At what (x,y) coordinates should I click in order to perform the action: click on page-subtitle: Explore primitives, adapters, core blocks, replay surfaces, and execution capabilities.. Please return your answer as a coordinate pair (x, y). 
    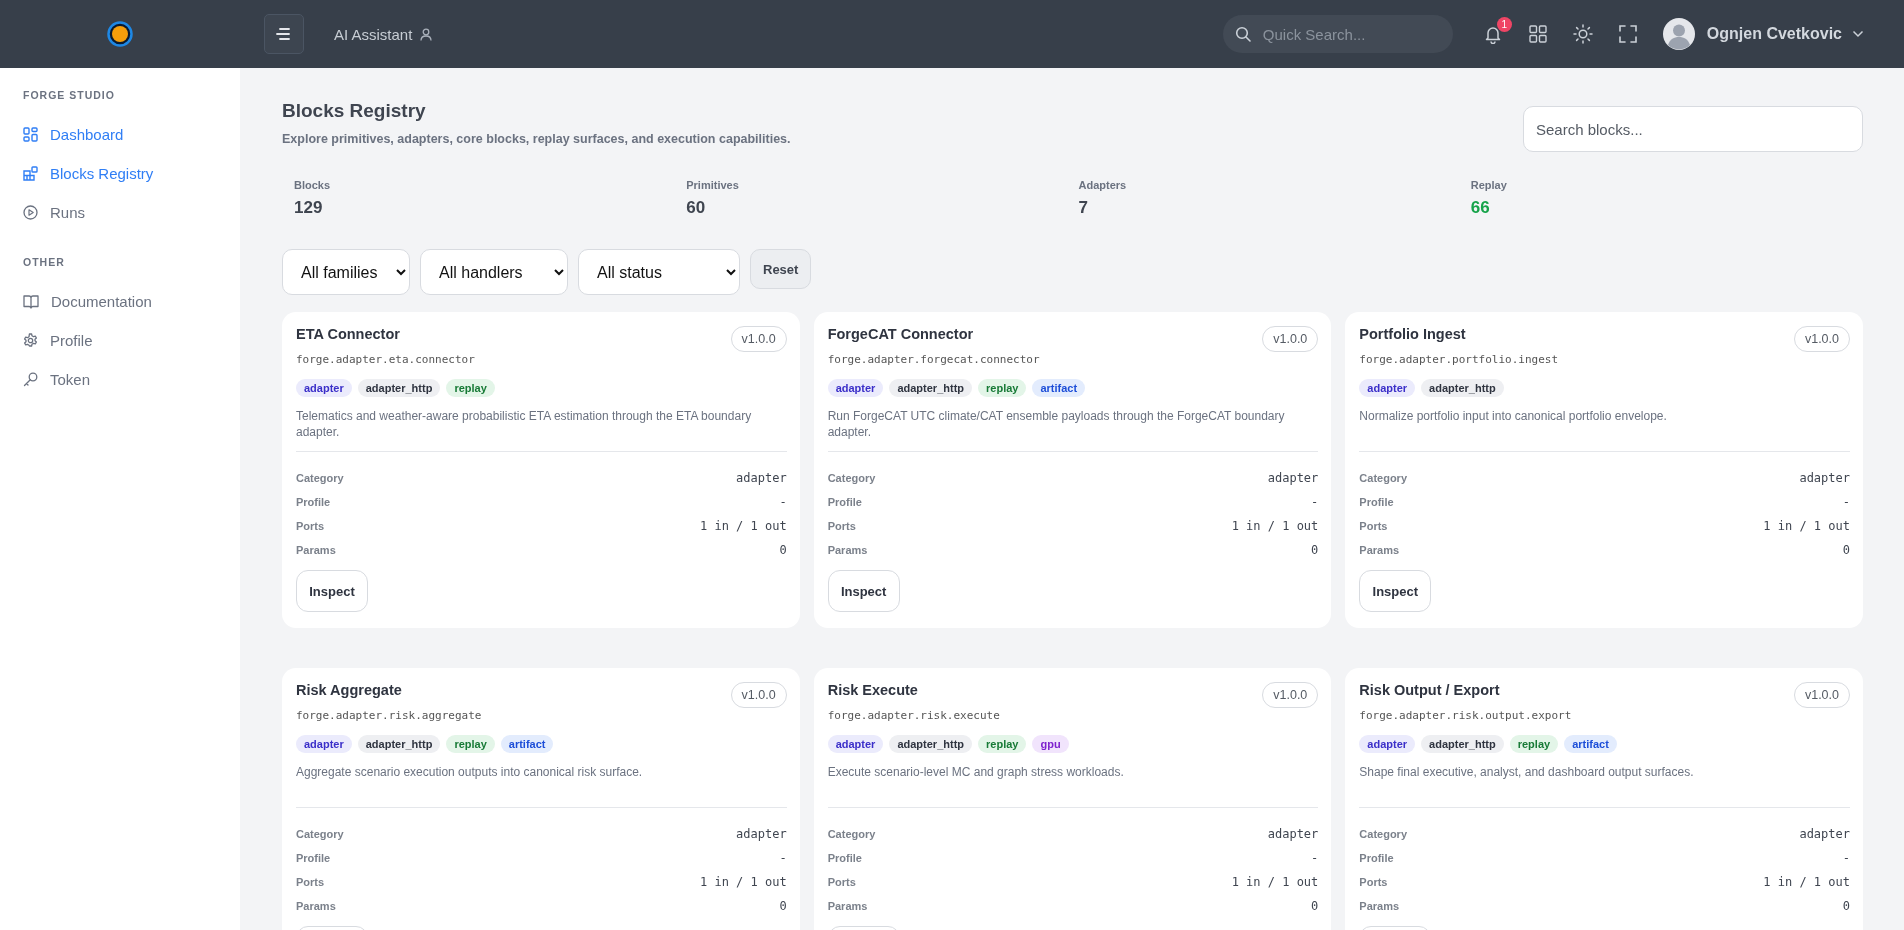
    Looking at the image, I should click on (536, 139).